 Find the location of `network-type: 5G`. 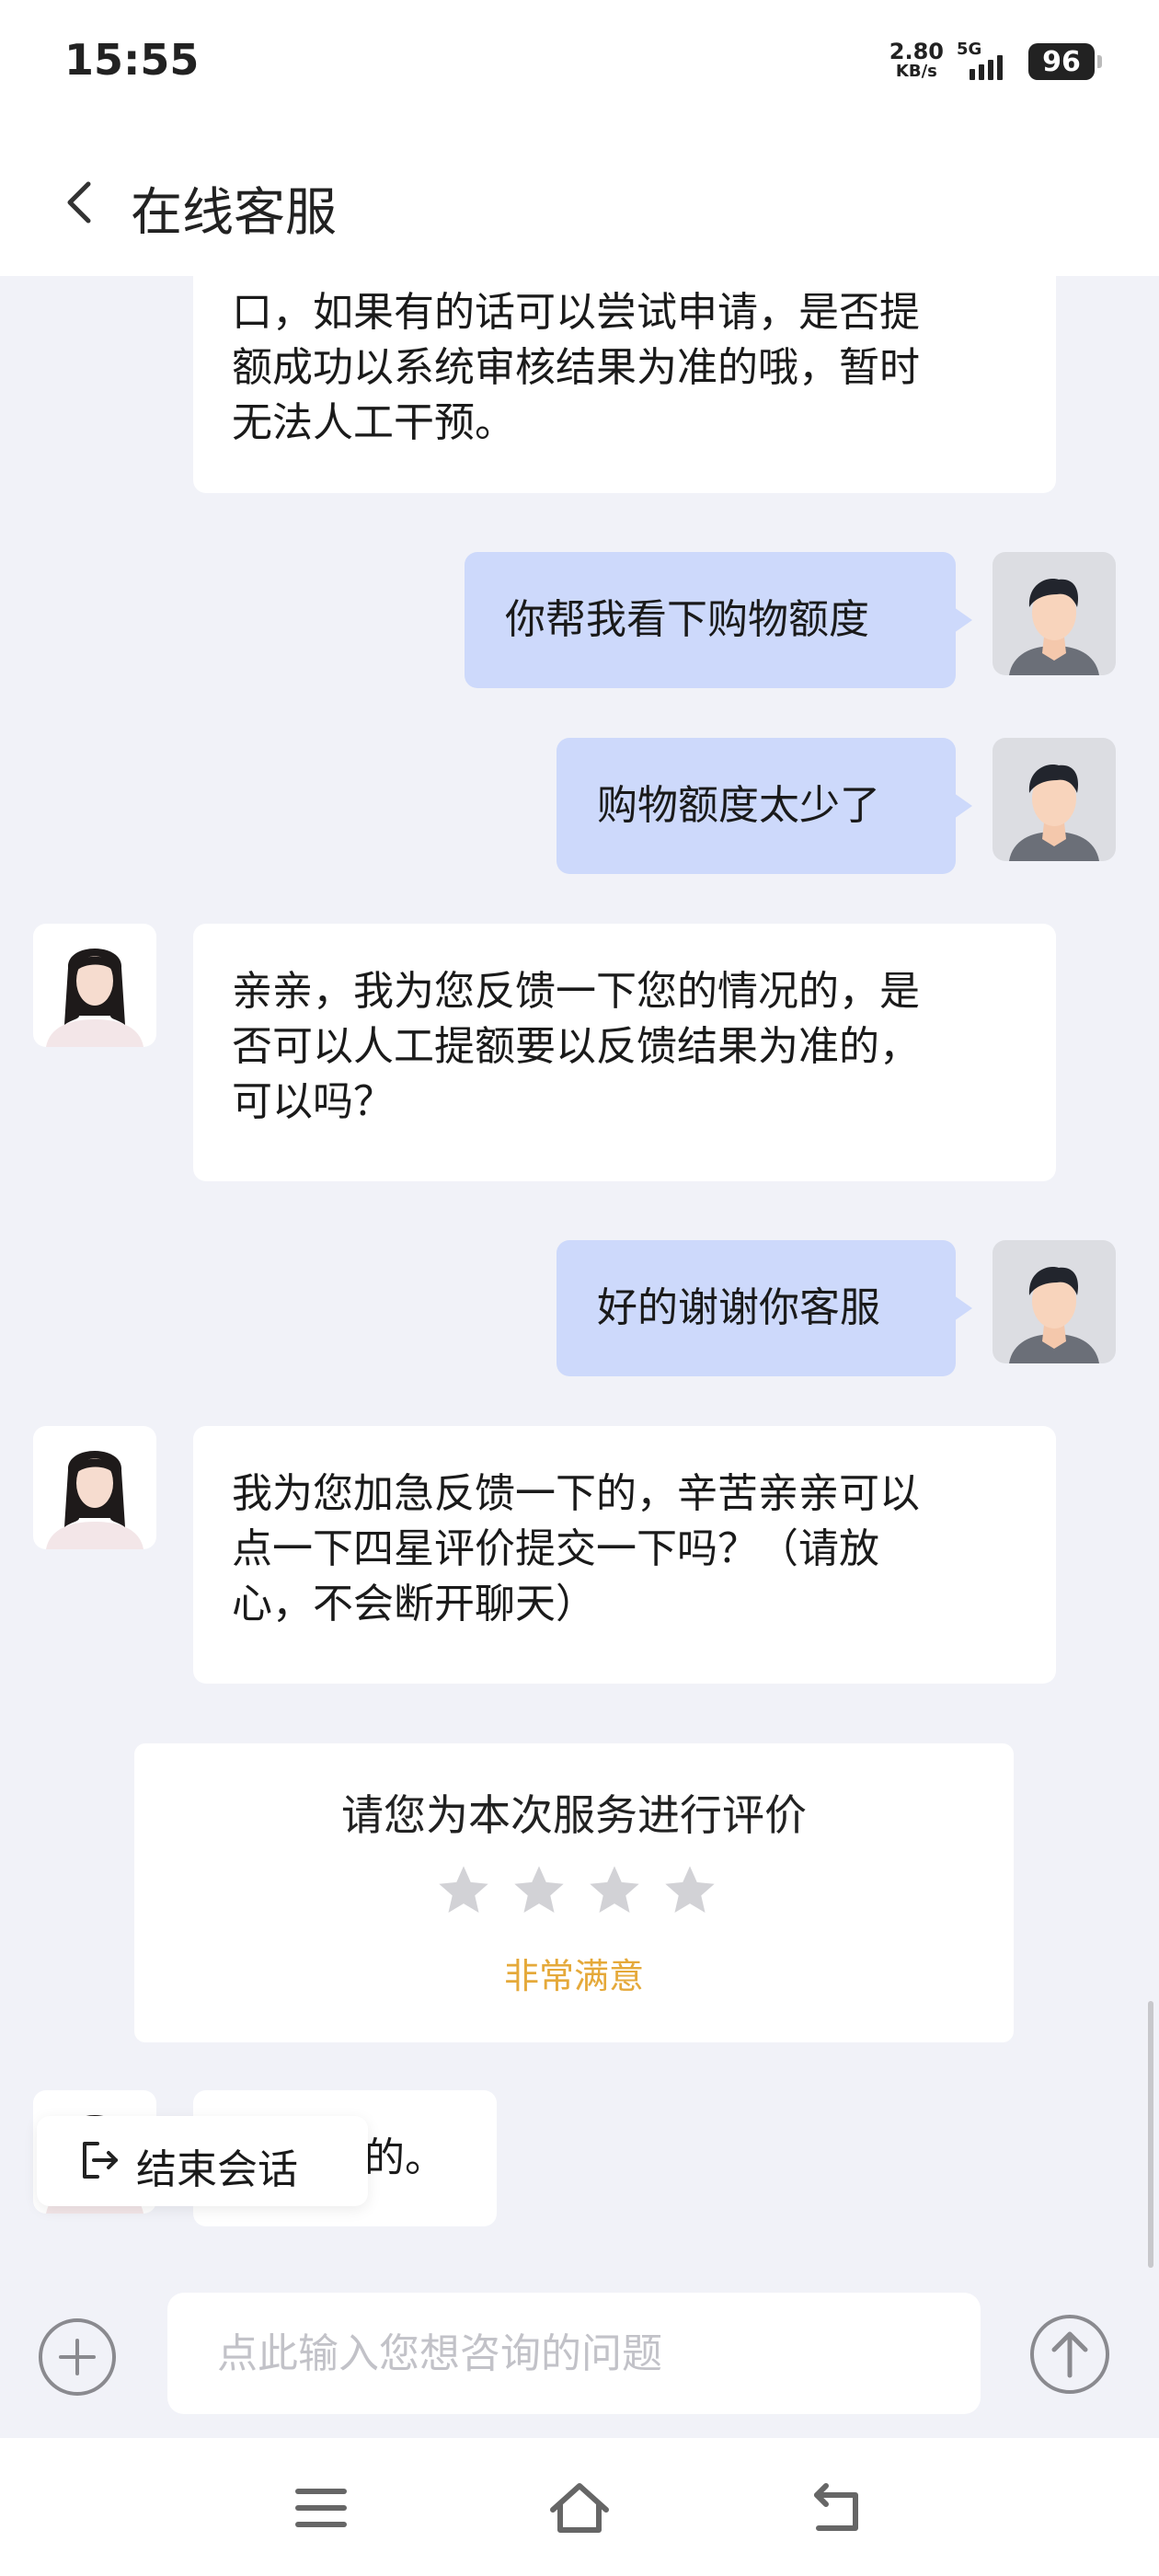

network-type: 5G is located at coordinates (969, 49).